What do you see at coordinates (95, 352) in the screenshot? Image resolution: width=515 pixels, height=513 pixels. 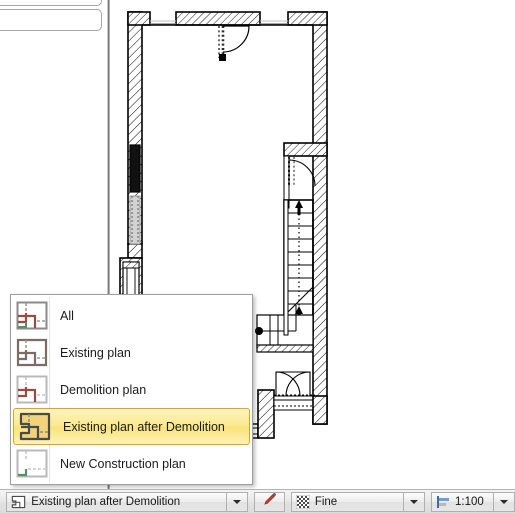 I see `menu-item-label: Existing plan` at bounding box center [95, 352].